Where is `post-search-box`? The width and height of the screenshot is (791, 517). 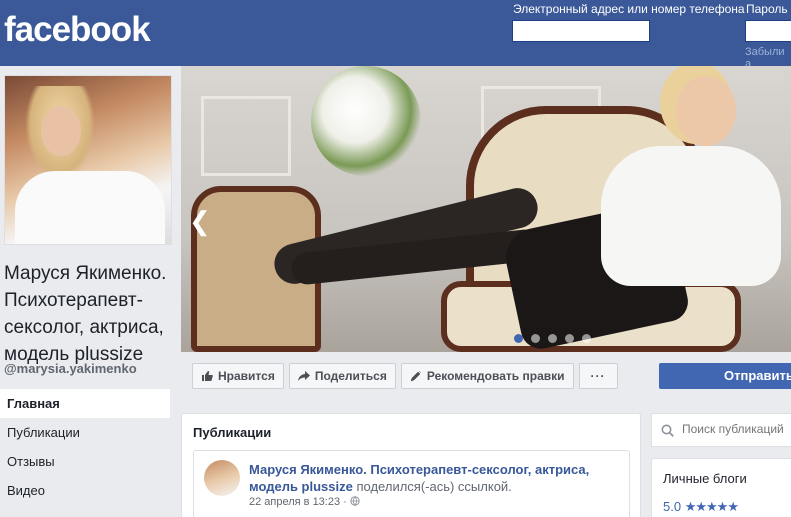 post-search-box is located at coordinates (721, 430).